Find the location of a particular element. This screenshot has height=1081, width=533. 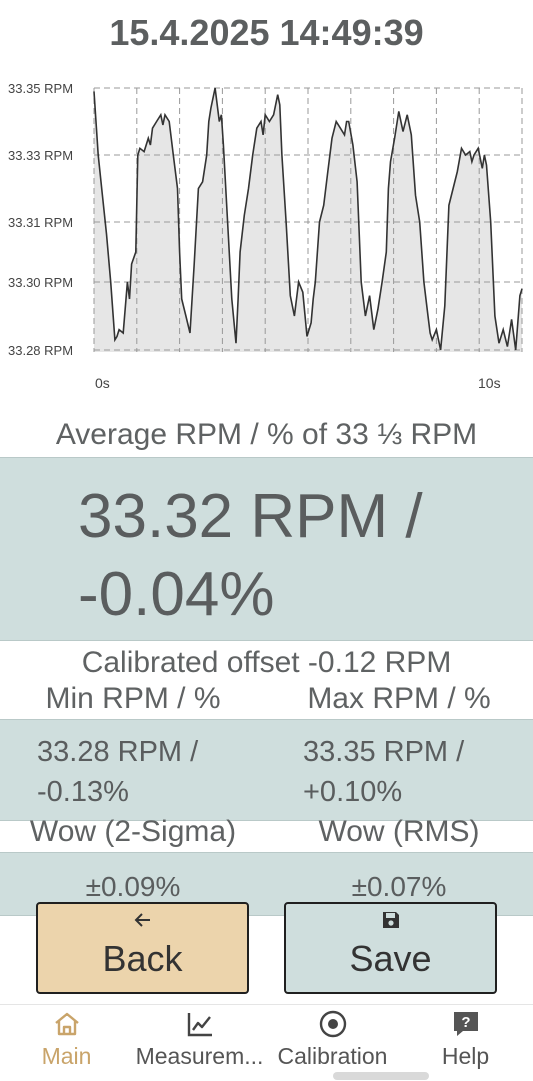

y-tick-label: 33.30 RPM is located at coordinates (40, 282).